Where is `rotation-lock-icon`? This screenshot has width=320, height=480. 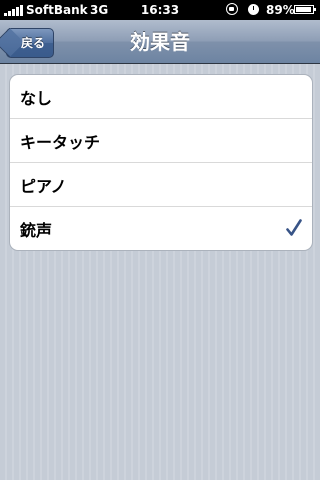 rotation-lock-icon is located at coordinates (232, 9).